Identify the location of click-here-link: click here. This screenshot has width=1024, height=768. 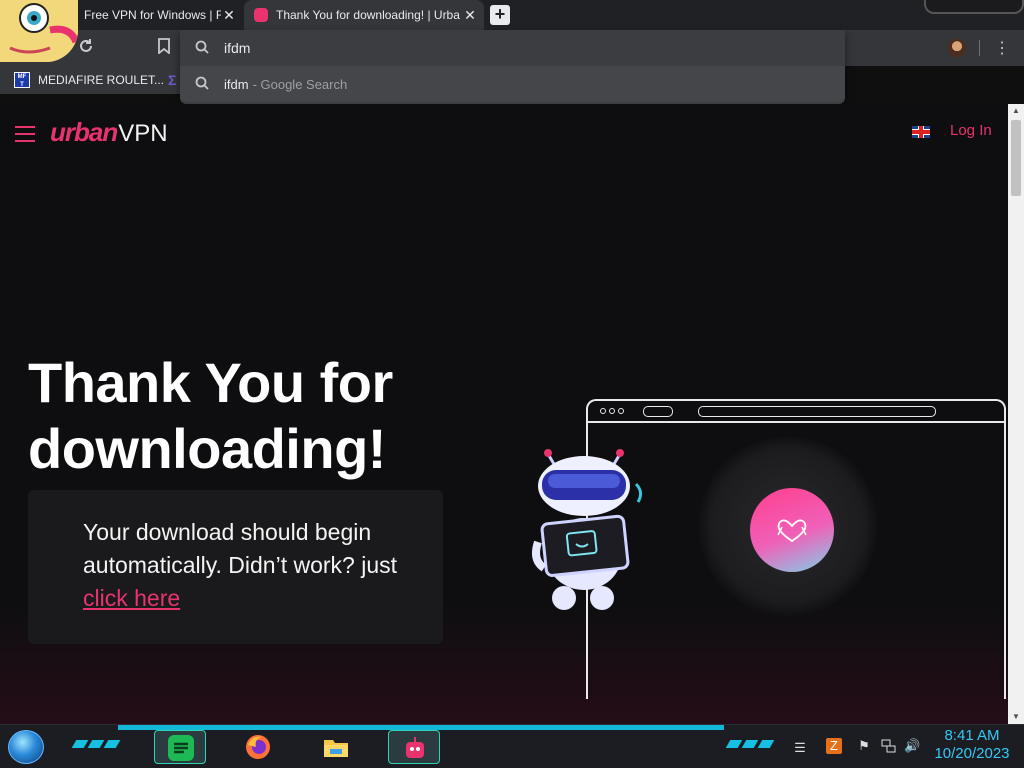
(131, 598).